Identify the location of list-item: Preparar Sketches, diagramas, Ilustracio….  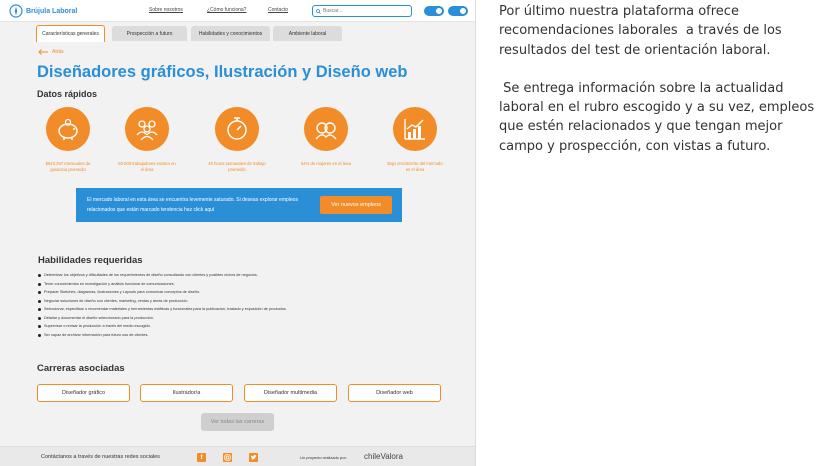
(193, 292).